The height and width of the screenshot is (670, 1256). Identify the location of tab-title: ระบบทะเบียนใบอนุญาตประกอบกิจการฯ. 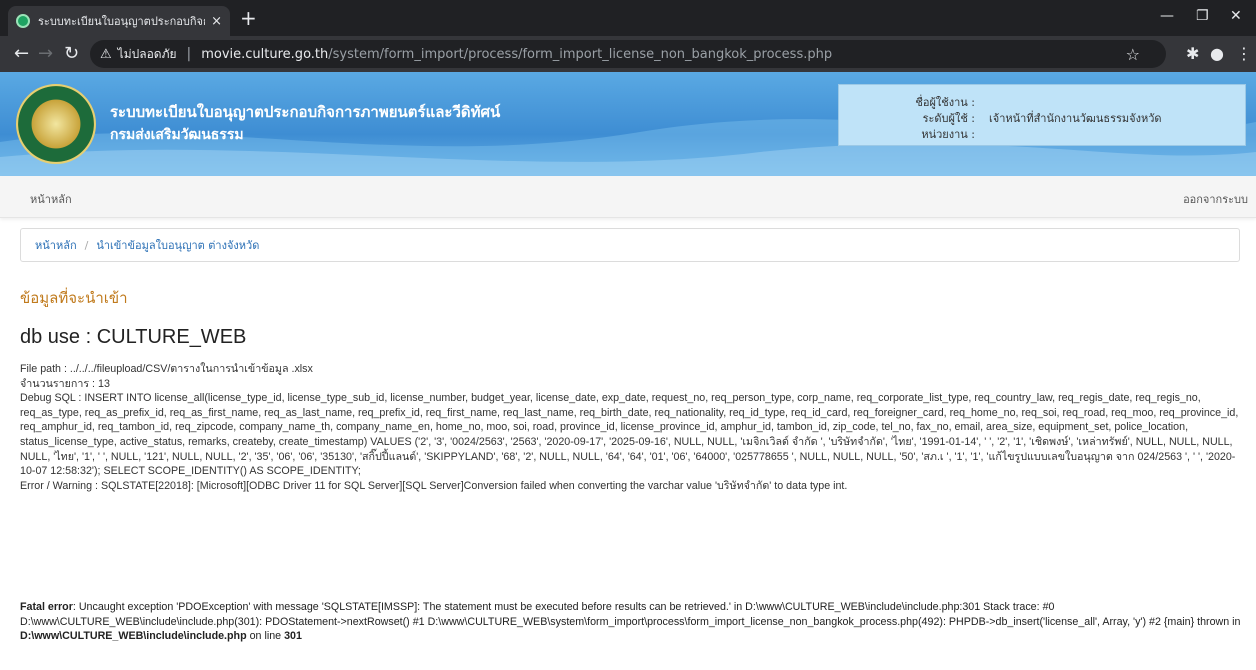
(121, 21).